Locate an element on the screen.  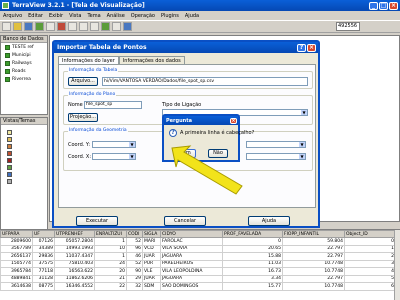
zoom-out-icon is located at coordinates (83, 26).